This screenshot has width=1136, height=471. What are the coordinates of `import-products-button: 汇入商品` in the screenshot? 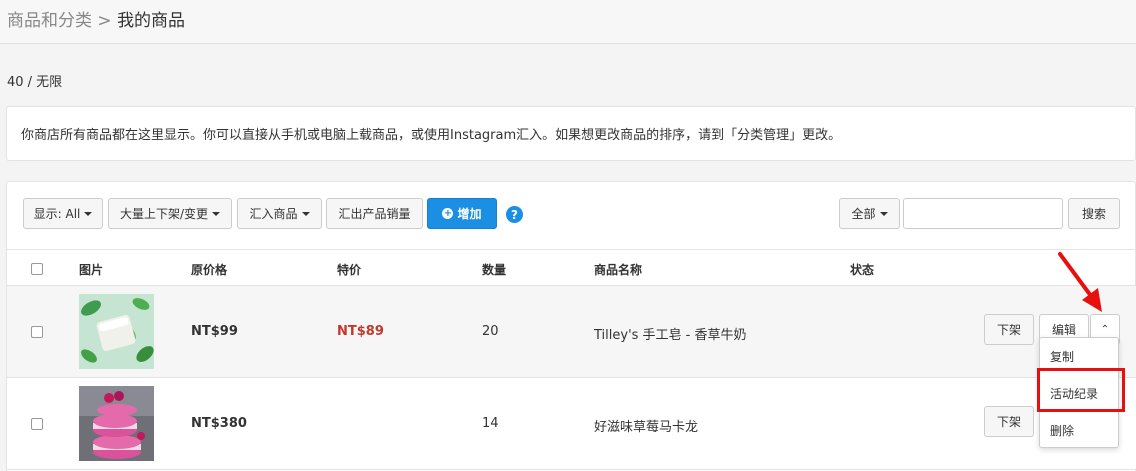 It's located at (279, 213).